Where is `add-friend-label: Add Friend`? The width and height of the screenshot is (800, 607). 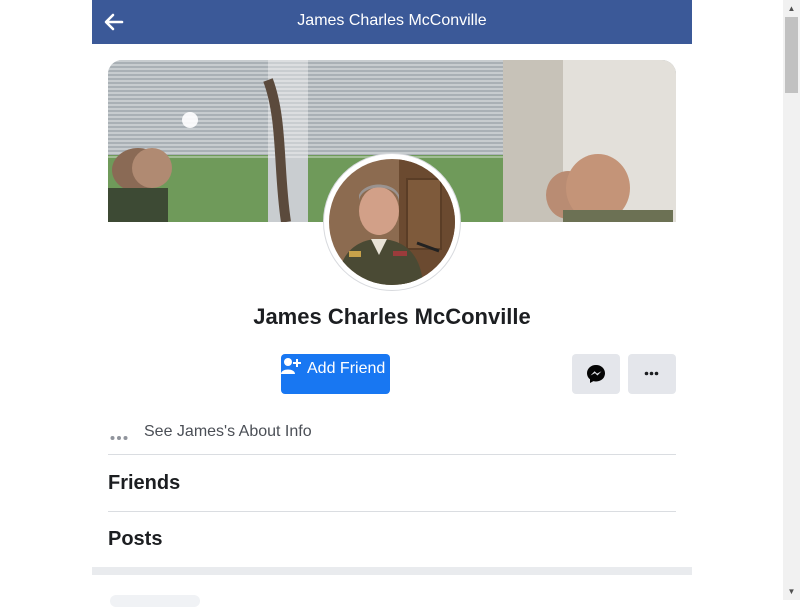 add-friend-label: Add Friend is located at coordinates (346, 368).